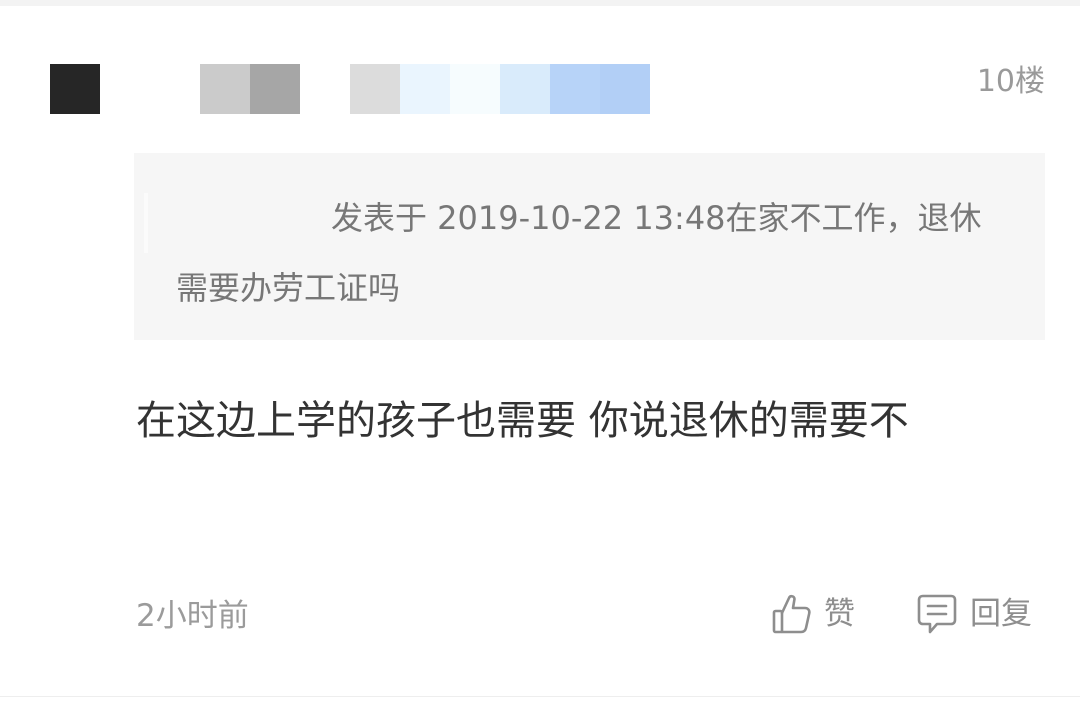  I want to click on like-label: 赞, so click(839, 614).